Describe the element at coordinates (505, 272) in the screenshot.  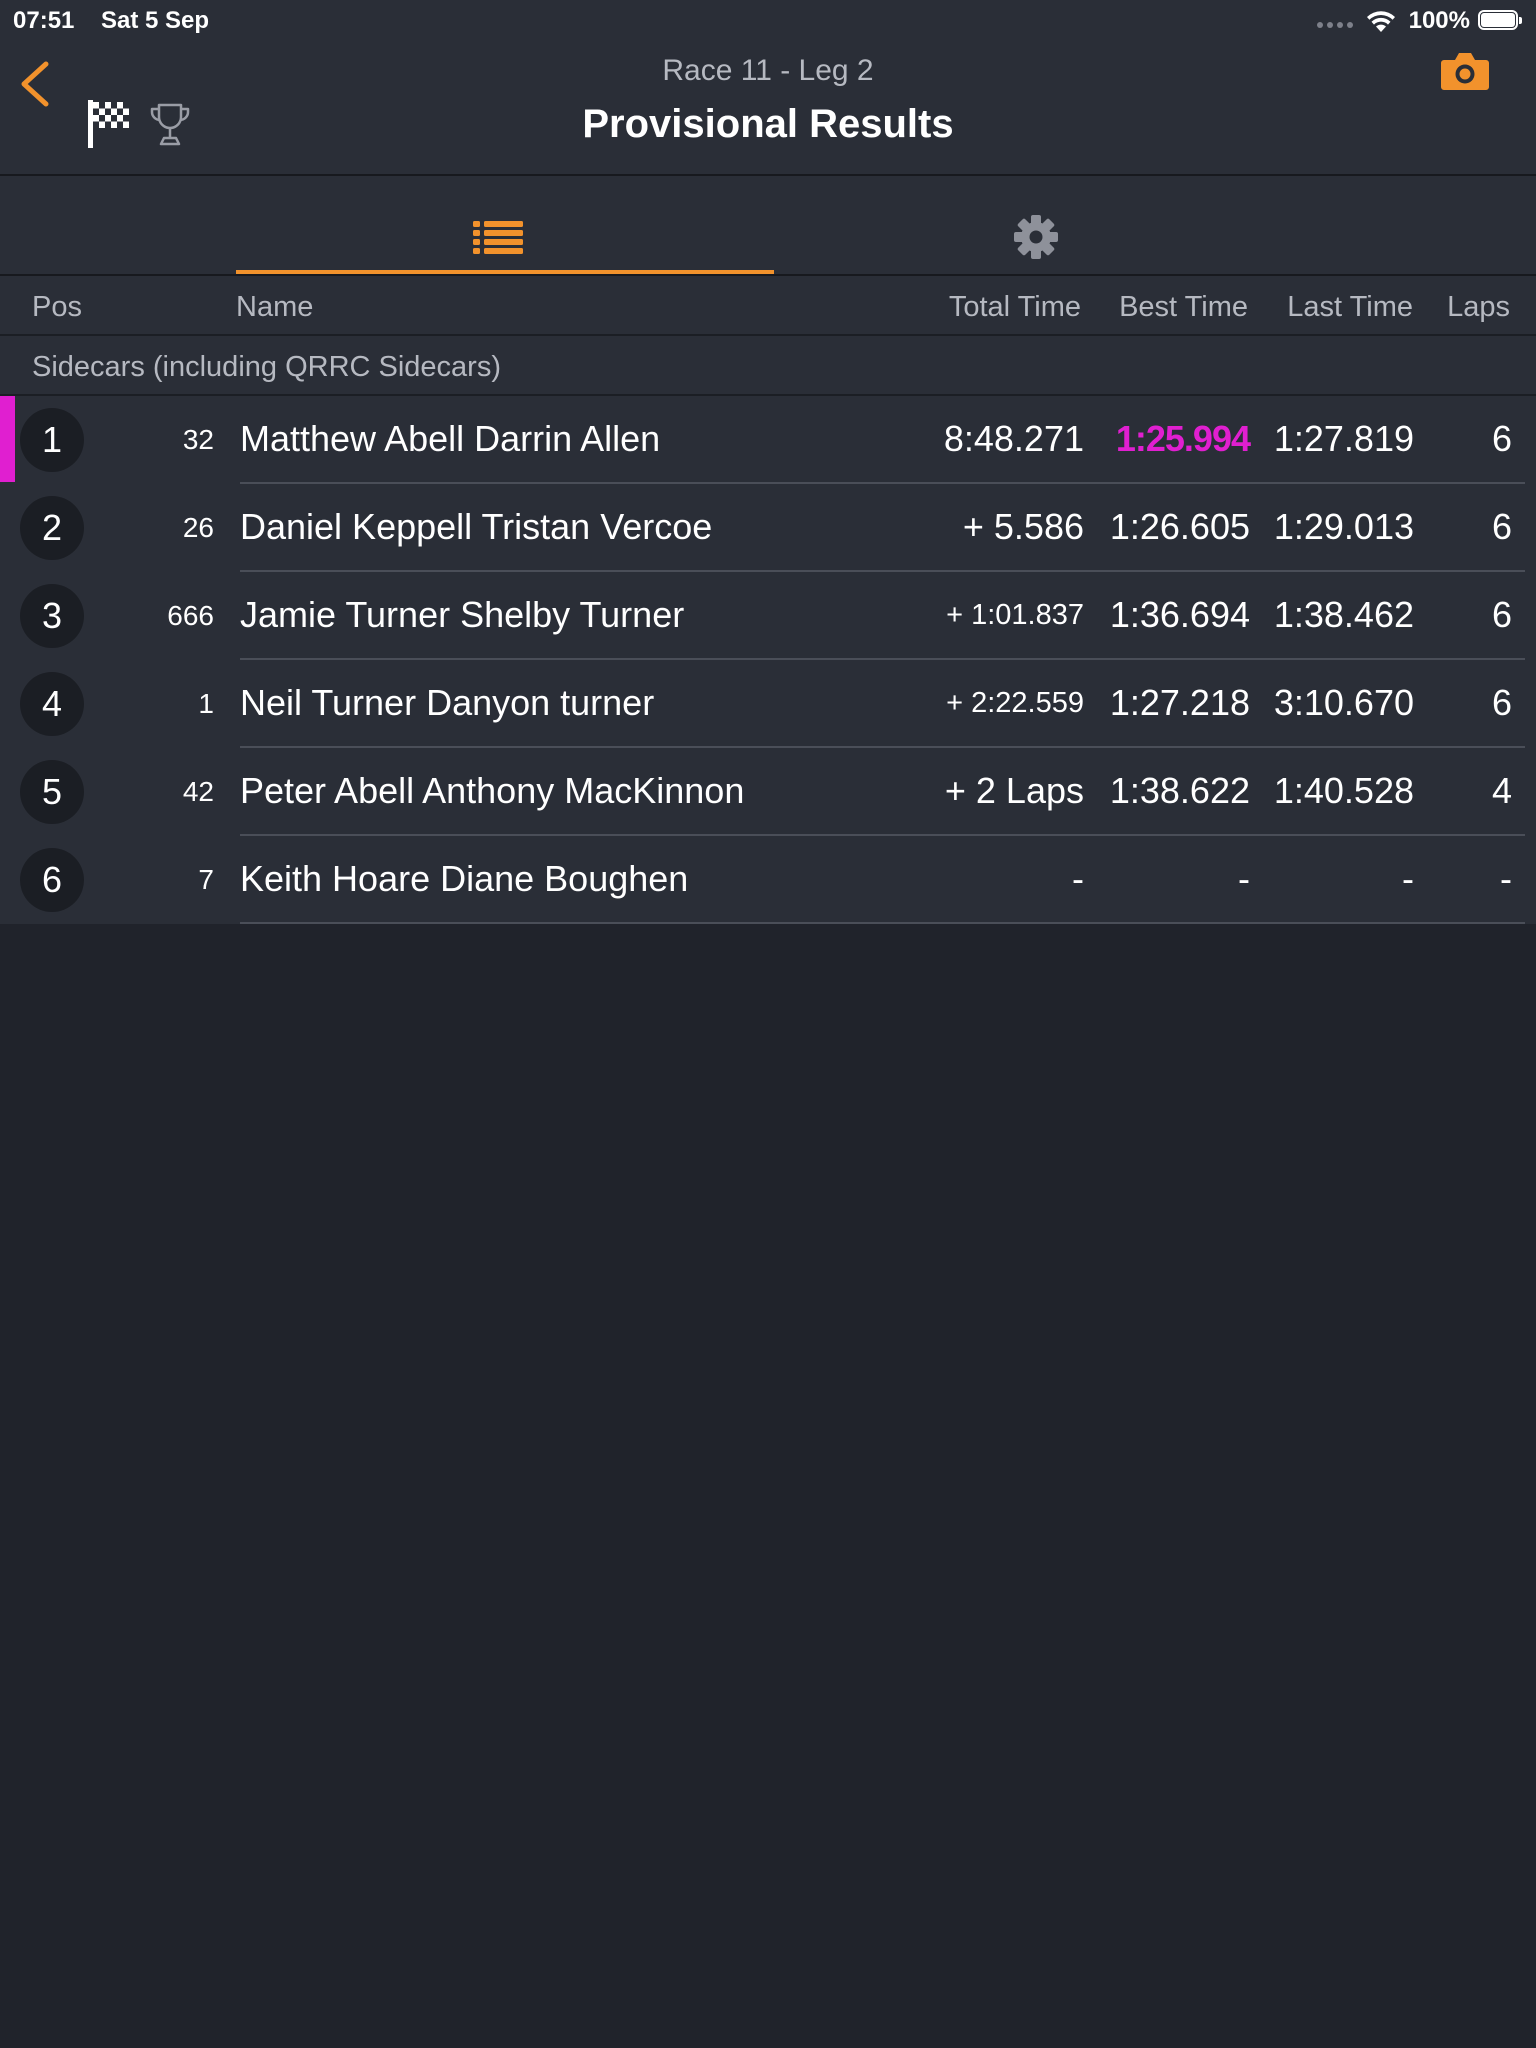
I see `active-tab-indicator` at that location.